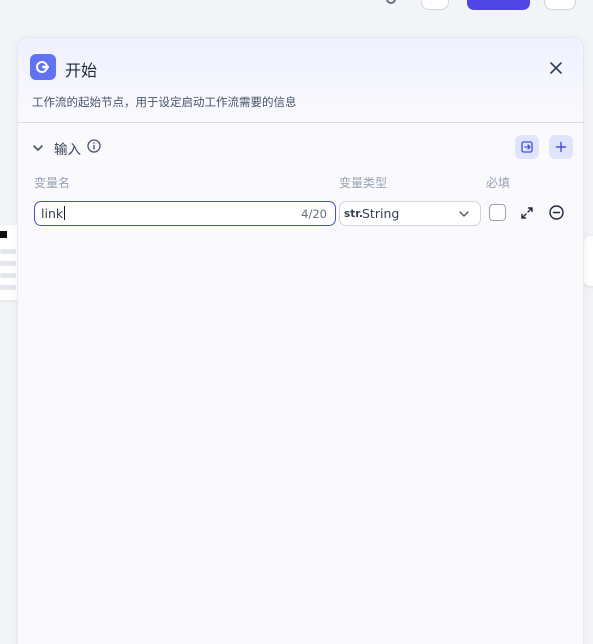  Describe the element at coordinates (435, 5) in the screenshot. I see `toolbar-debug-button` at that location.